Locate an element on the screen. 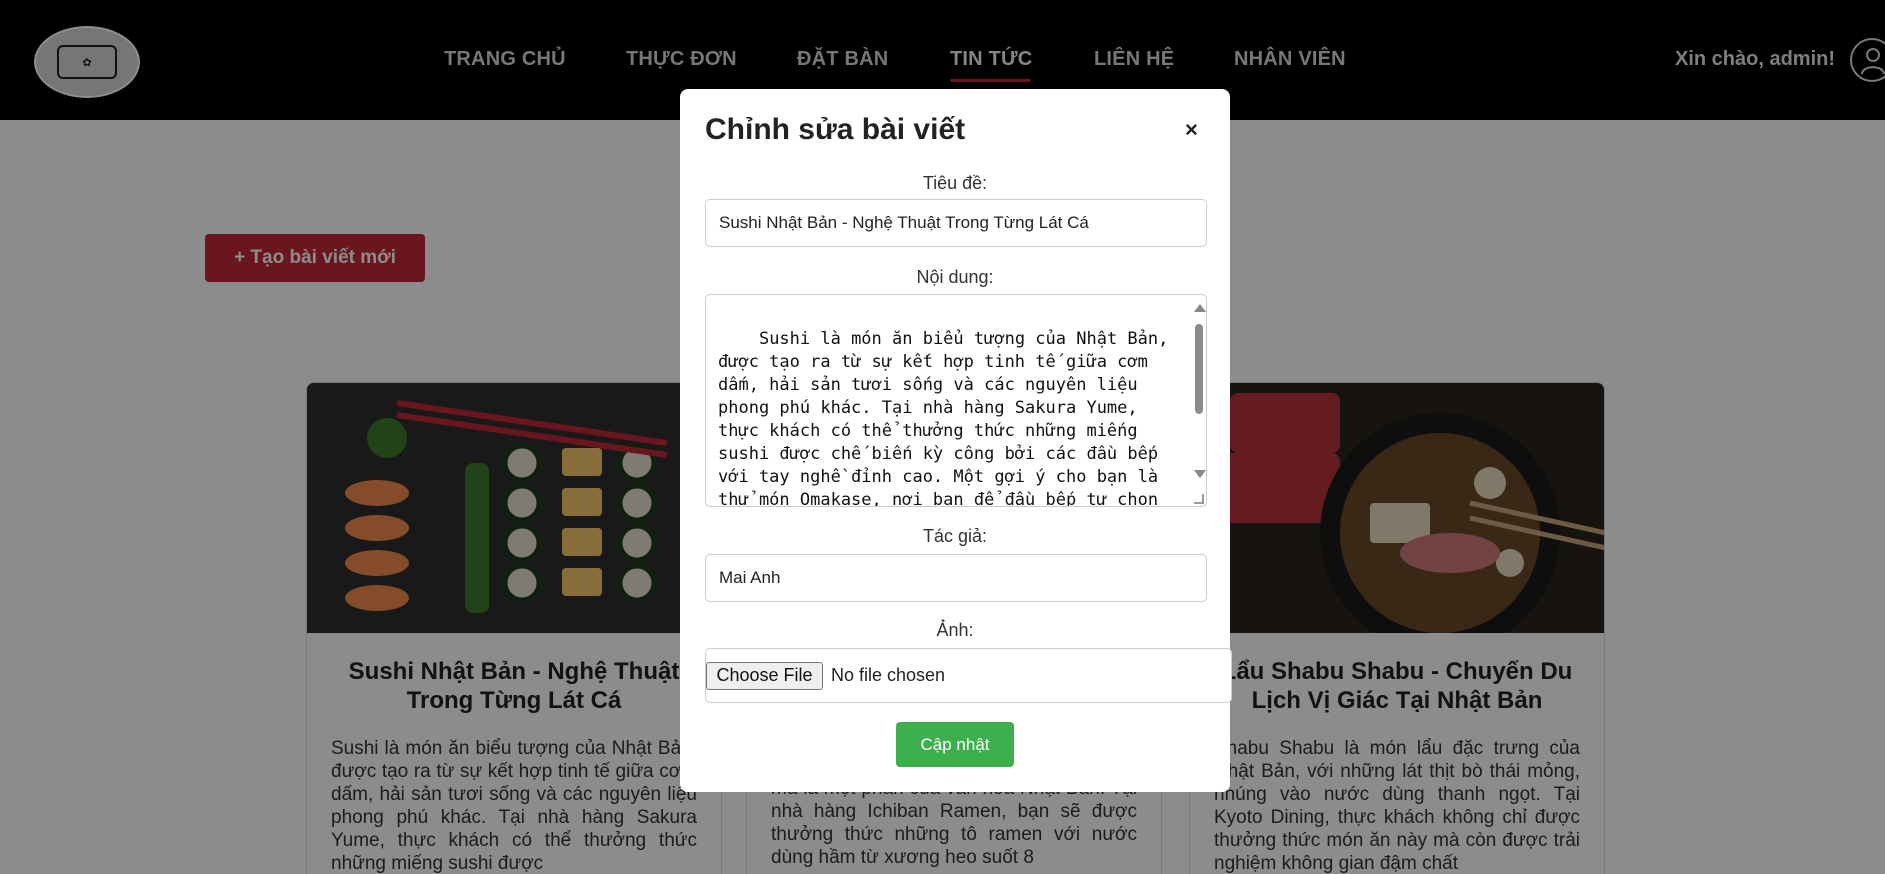 The width and height of the screenshot is (1885, 874). modal-title: Chỉnh sửa bài viết is located at coordinates (835, 129).